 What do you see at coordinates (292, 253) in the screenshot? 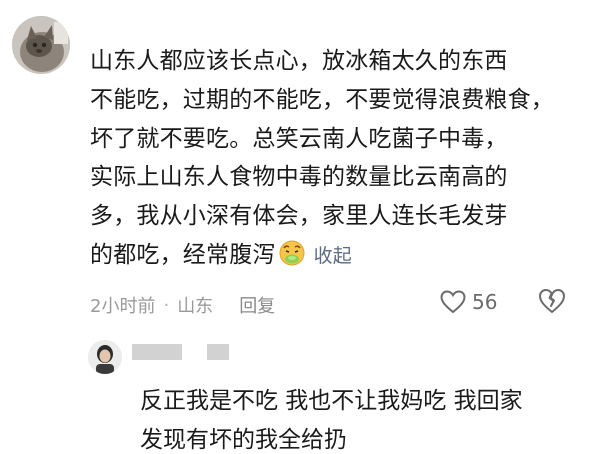
I see `sick-face-emoji-icon` at bounding box center [292, 253].